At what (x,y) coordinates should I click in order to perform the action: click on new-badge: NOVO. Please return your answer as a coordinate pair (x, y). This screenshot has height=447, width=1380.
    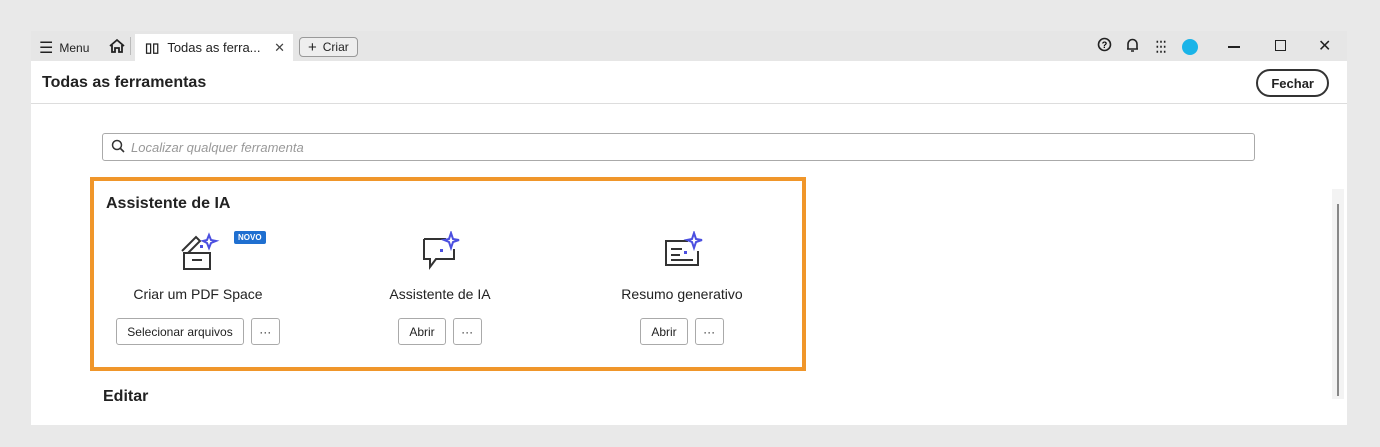
    Looking at the image, I should click on (250, 237).